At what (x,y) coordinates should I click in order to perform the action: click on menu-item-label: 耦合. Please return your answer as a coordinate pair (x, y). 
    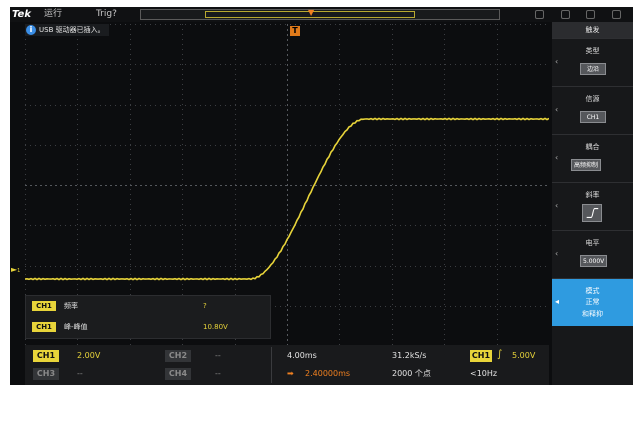
    Looking at the image, I should click on (592, 147).